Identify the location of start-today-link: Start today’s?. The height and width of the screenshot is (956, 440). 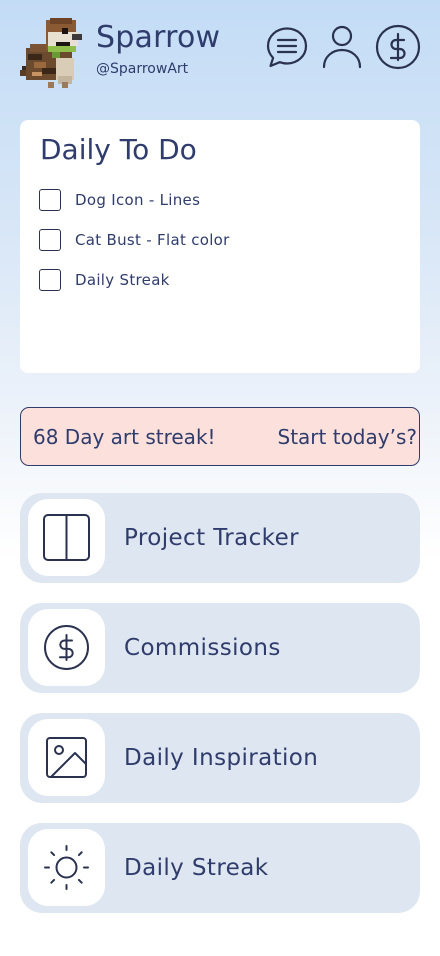
(347, 437).